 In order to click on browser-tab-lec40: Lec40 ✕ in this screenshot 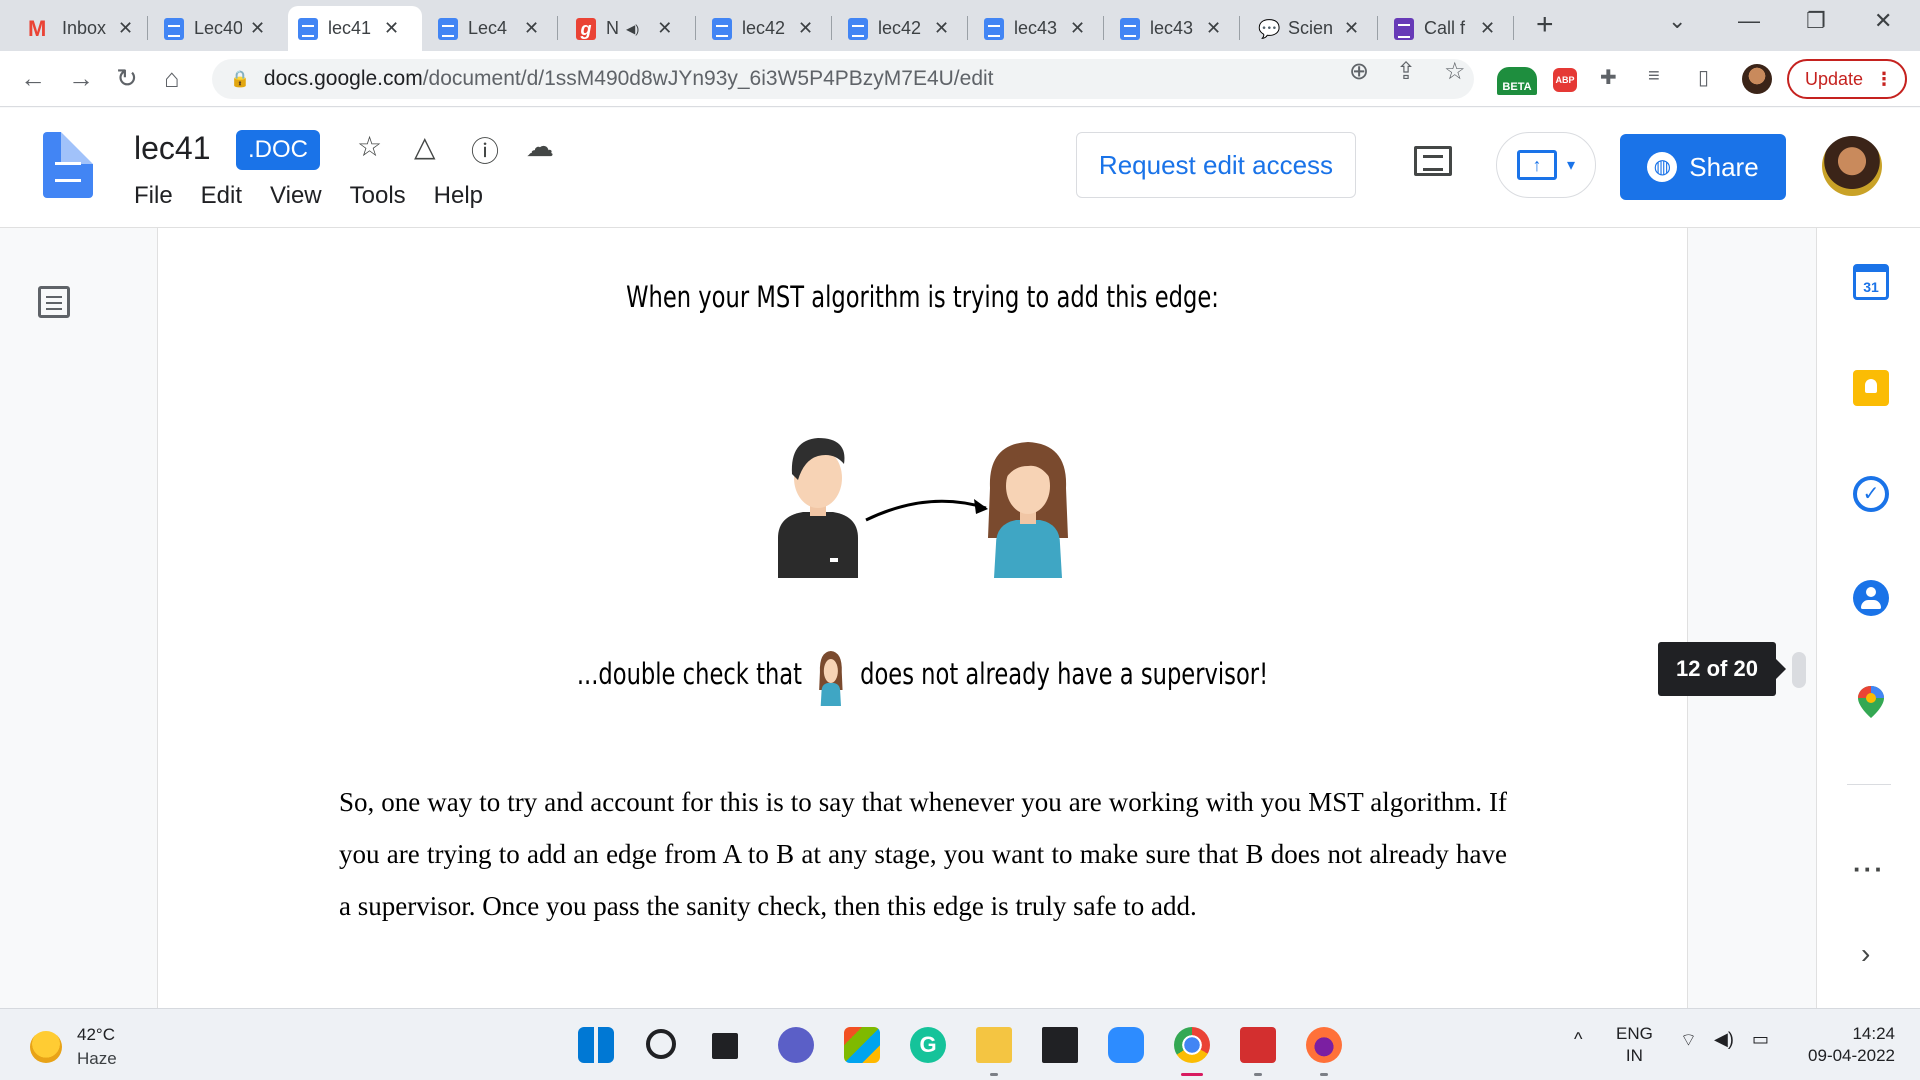, I will do `click(218, 28)`.